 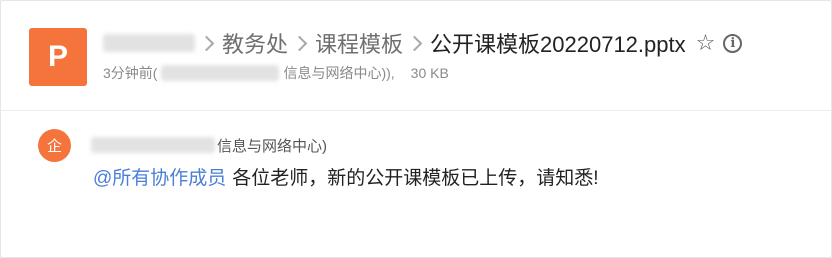 What do you see at coordinates (159, 176) in the screenshot?
I see `mention-all-collaborators-link: @所有协作成员` at bounding box center [159, 176].